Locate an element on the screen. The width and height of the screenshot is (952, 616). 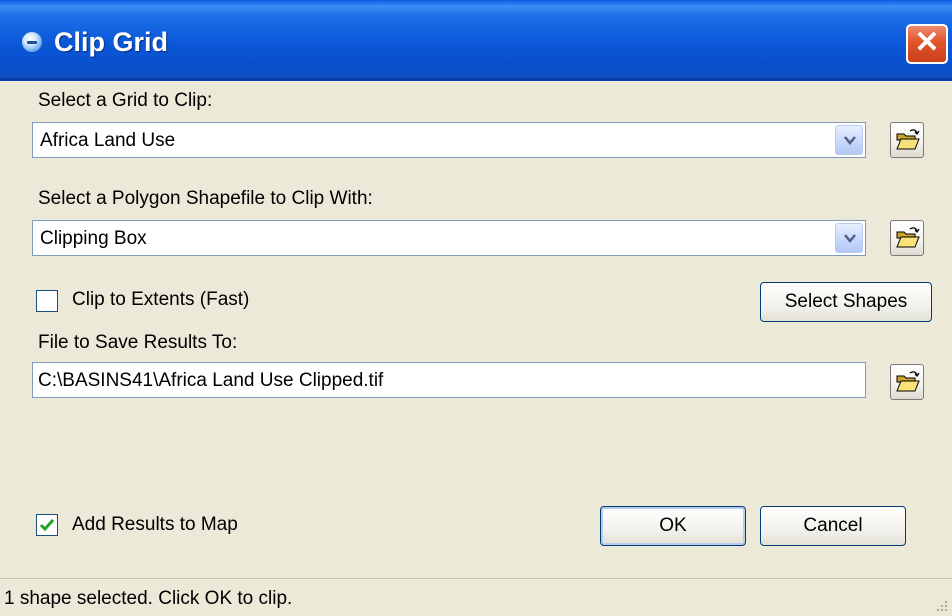
cancel-button: Cancel is located at coordinates (833, 526).